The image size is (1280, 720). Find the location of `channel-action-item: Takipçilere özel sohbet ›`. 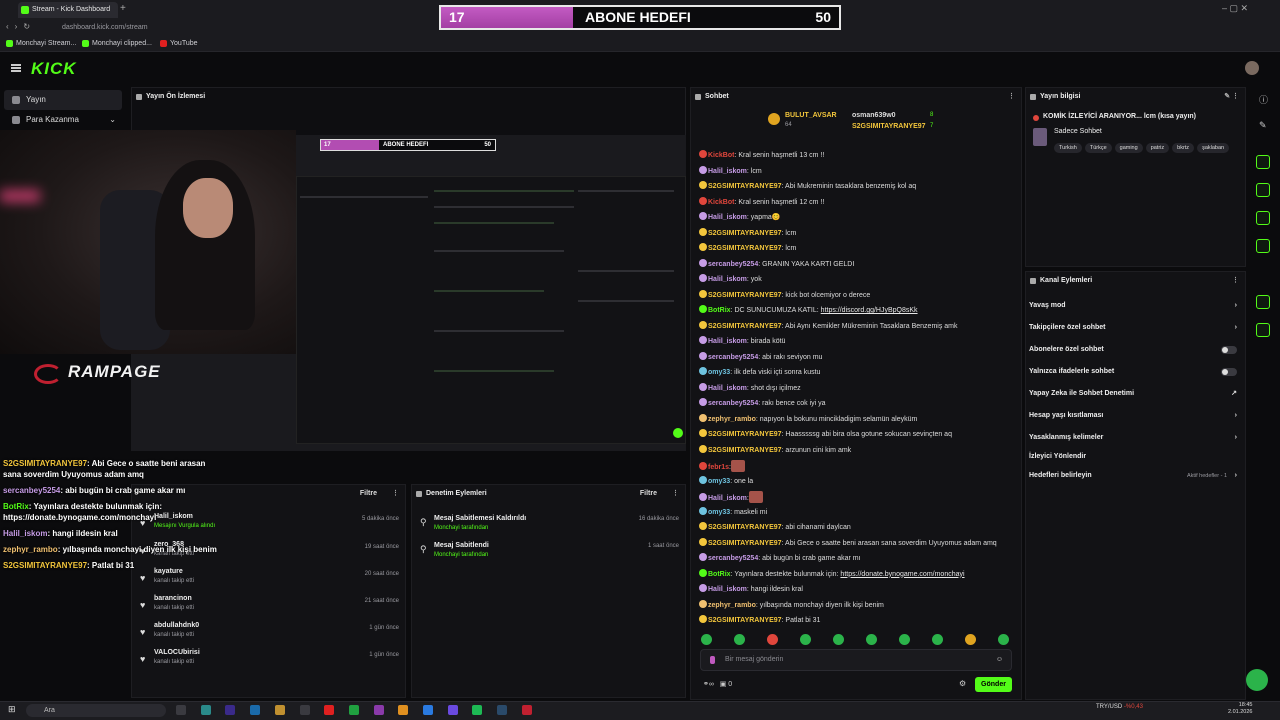

channel-action-item: Takipçilere özel sohbet › is located at coordinates (1135, 328).